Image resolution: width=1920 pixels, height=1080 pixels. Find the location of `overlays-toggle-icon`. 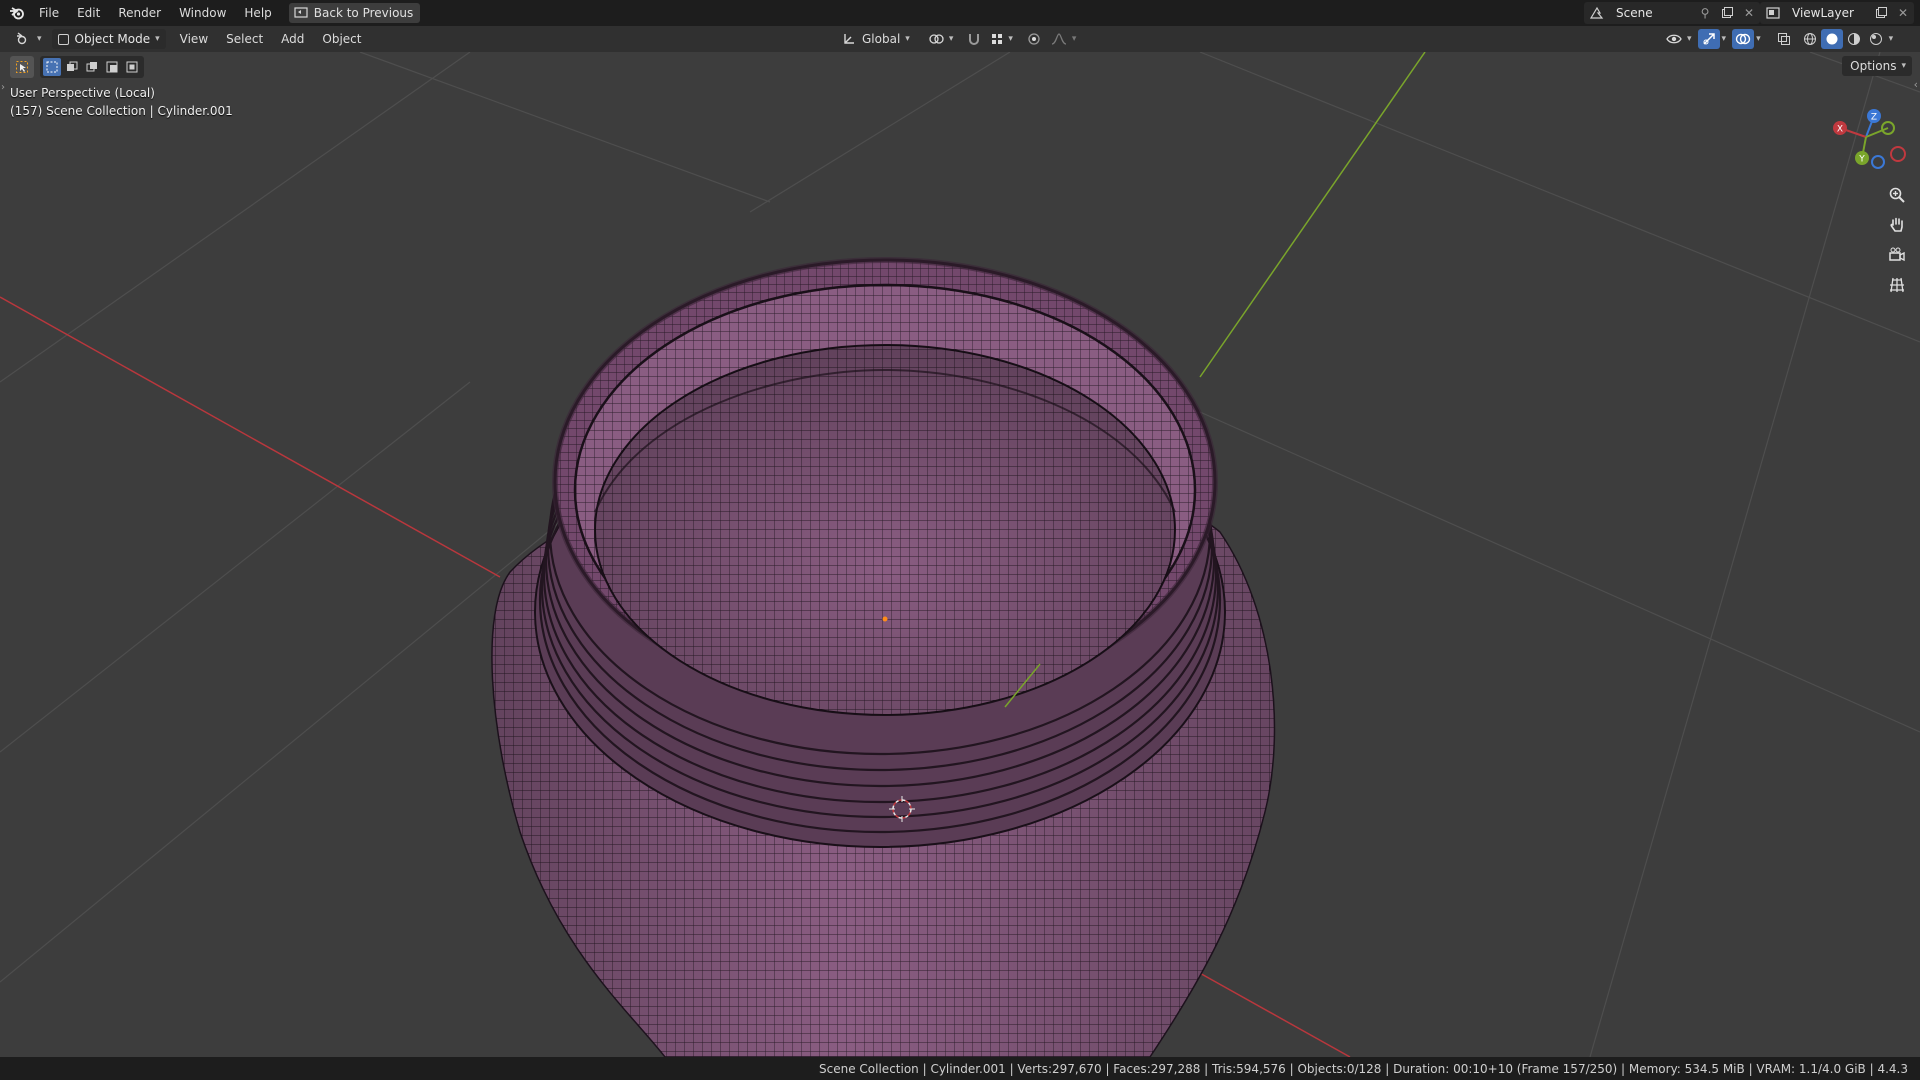

overlays-toggle-icon is located at coordinates (1743, 39).